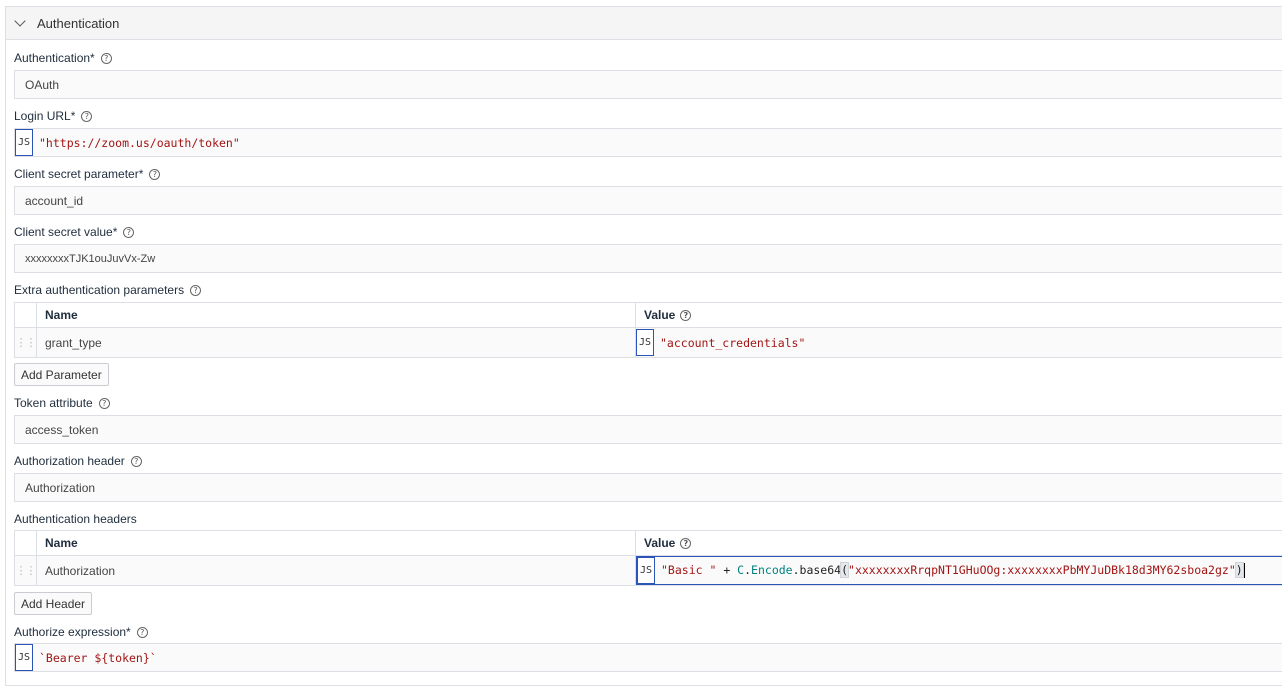  Describe the element at coordinates (53, 603) in the screenshot. I see `add-header-button: Add Header` at that location.